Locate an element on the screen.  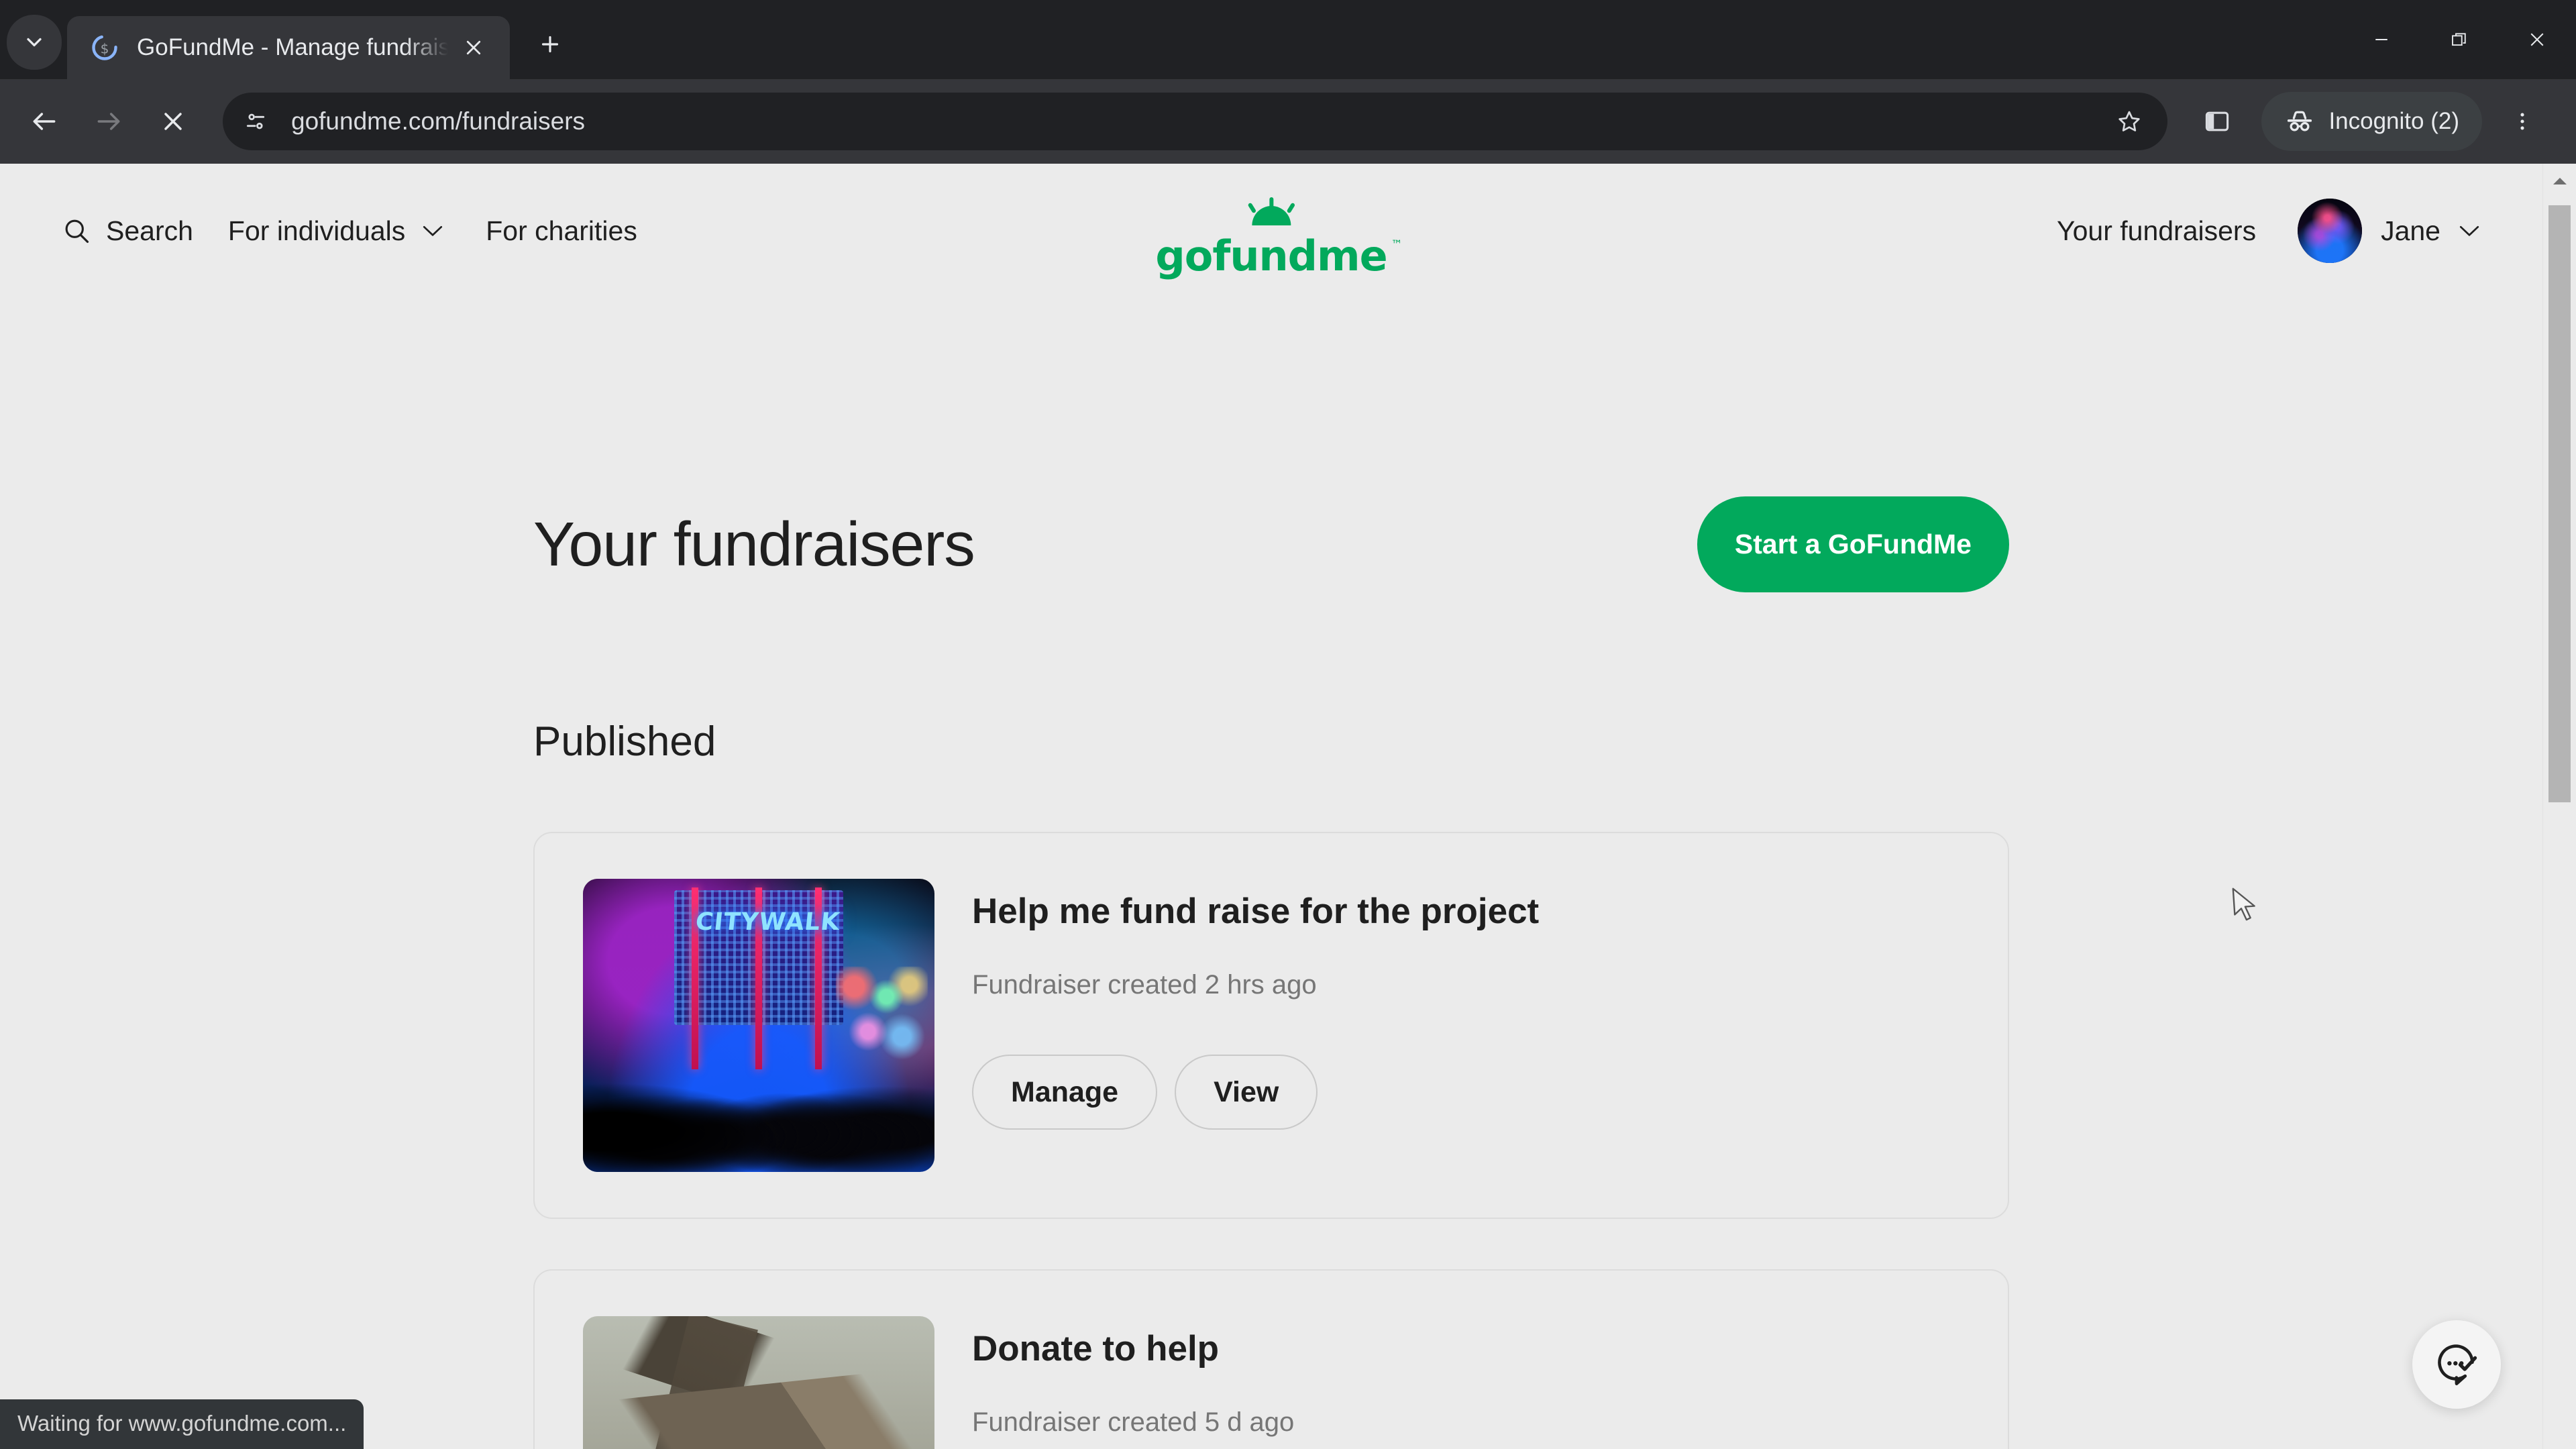
user-name: Jane is located at coordinates (2410, 231).